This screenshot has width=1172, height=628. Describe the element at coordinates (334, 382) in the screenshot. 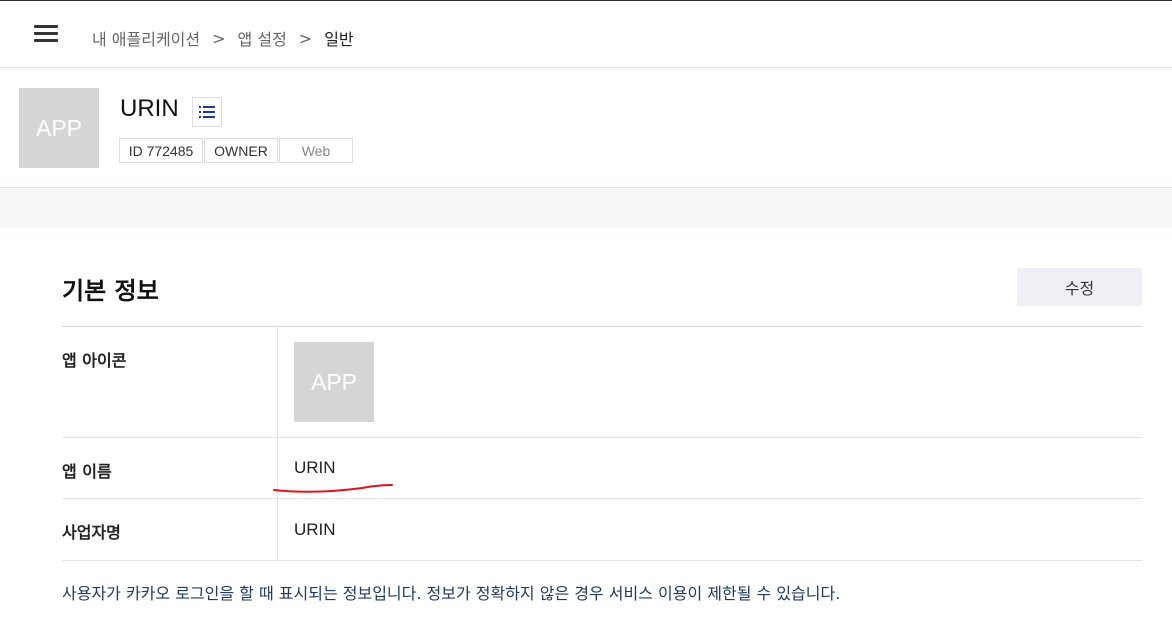

I see `app-icon-image: APP` at that location.